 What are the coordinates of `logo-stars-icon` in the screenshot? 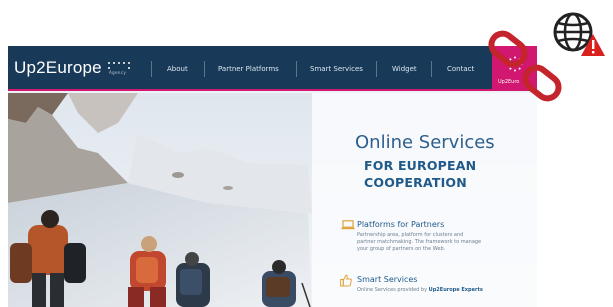 It's located at (119, 65).